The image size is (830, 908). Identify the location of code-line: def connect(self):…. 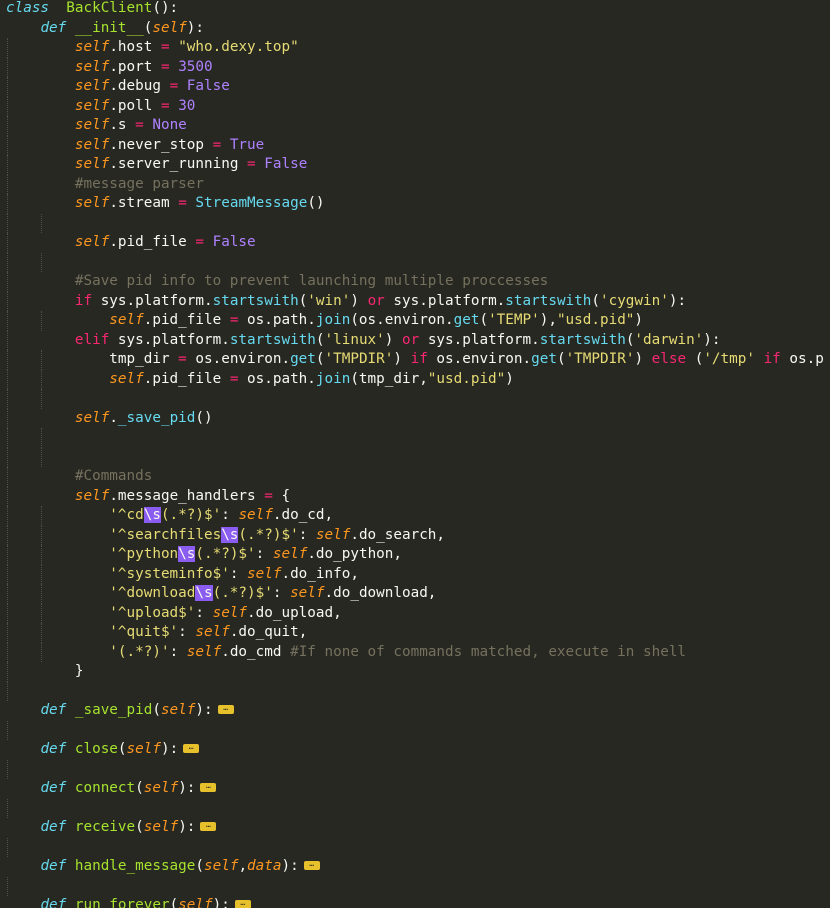
(415, 789).